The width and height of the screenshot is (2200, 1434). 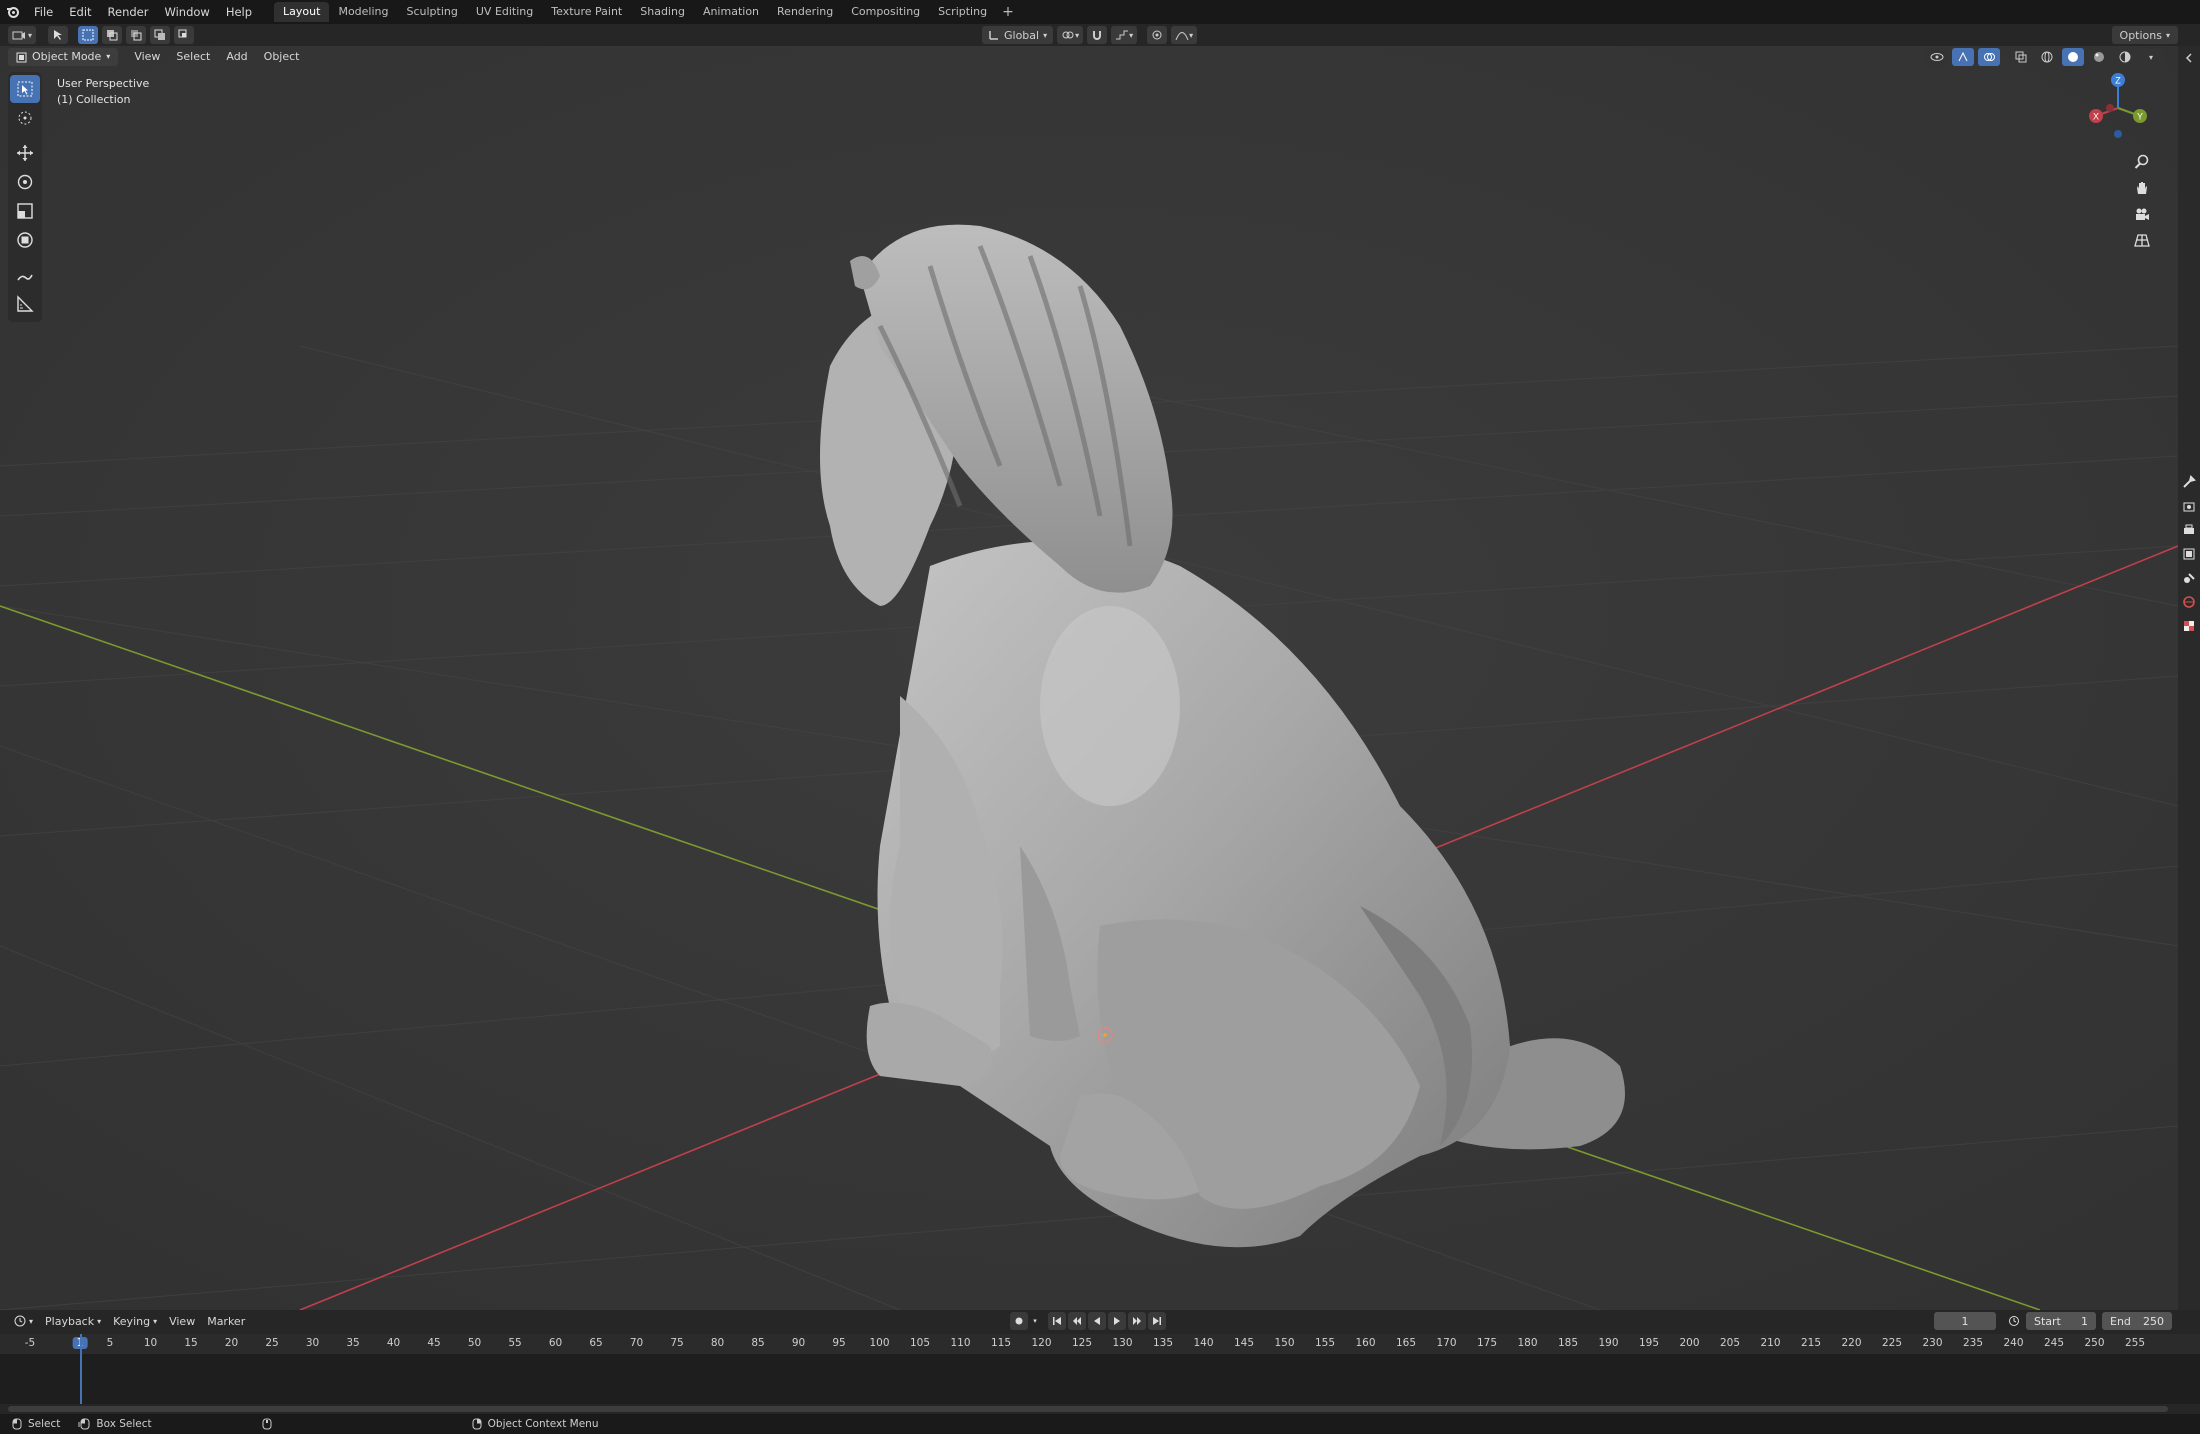 I want to click on end-frame-field: End 250, so click(x=2137, y=1321).